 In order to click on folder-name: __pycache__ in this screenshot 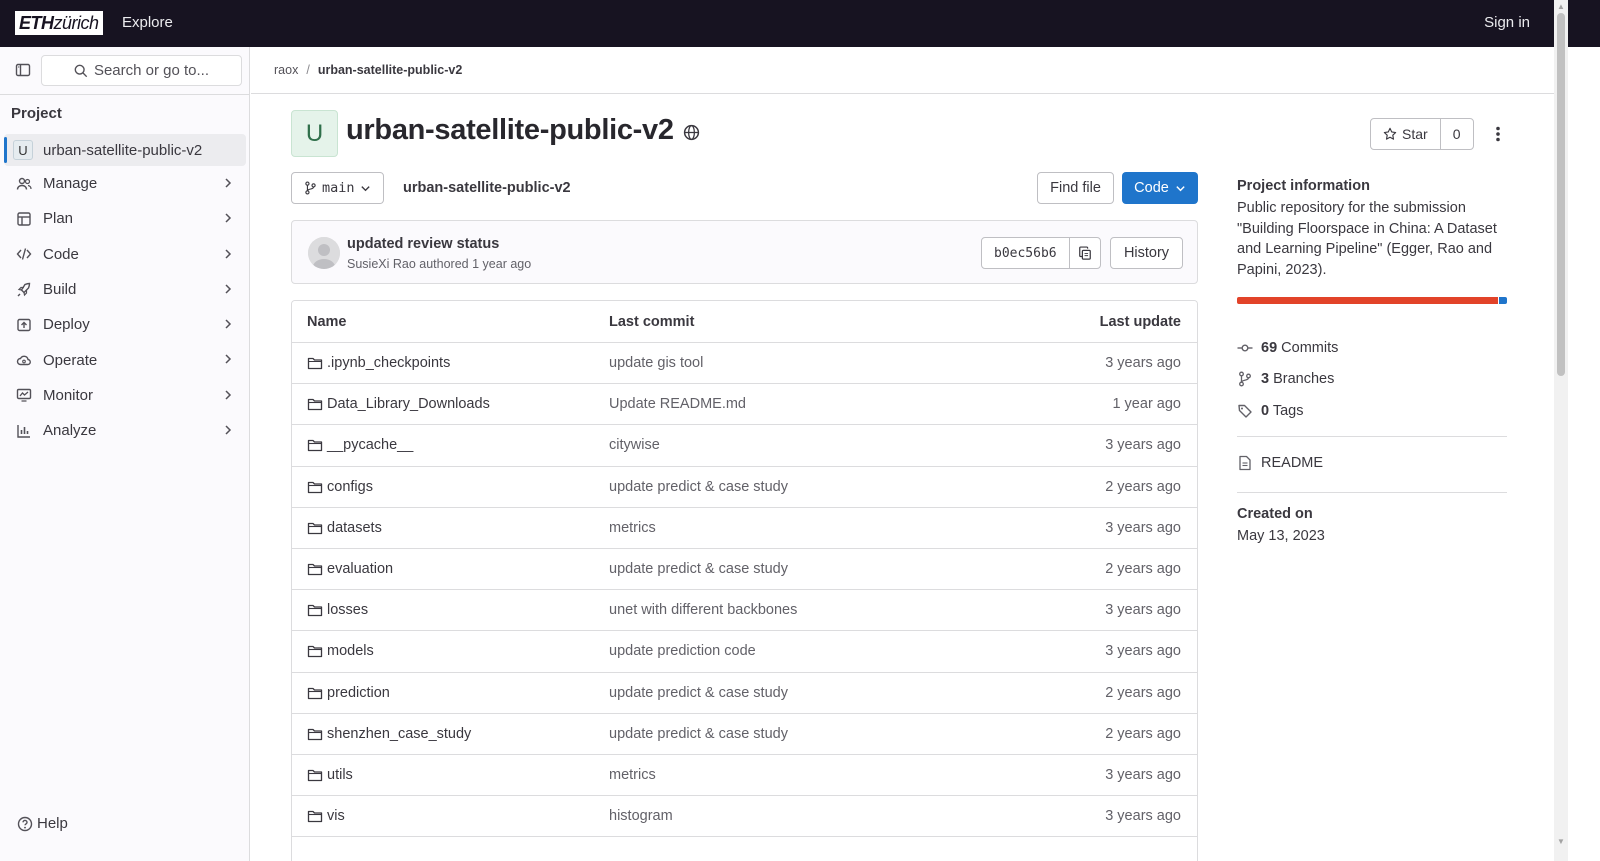, I will do `click(370, 445)`.